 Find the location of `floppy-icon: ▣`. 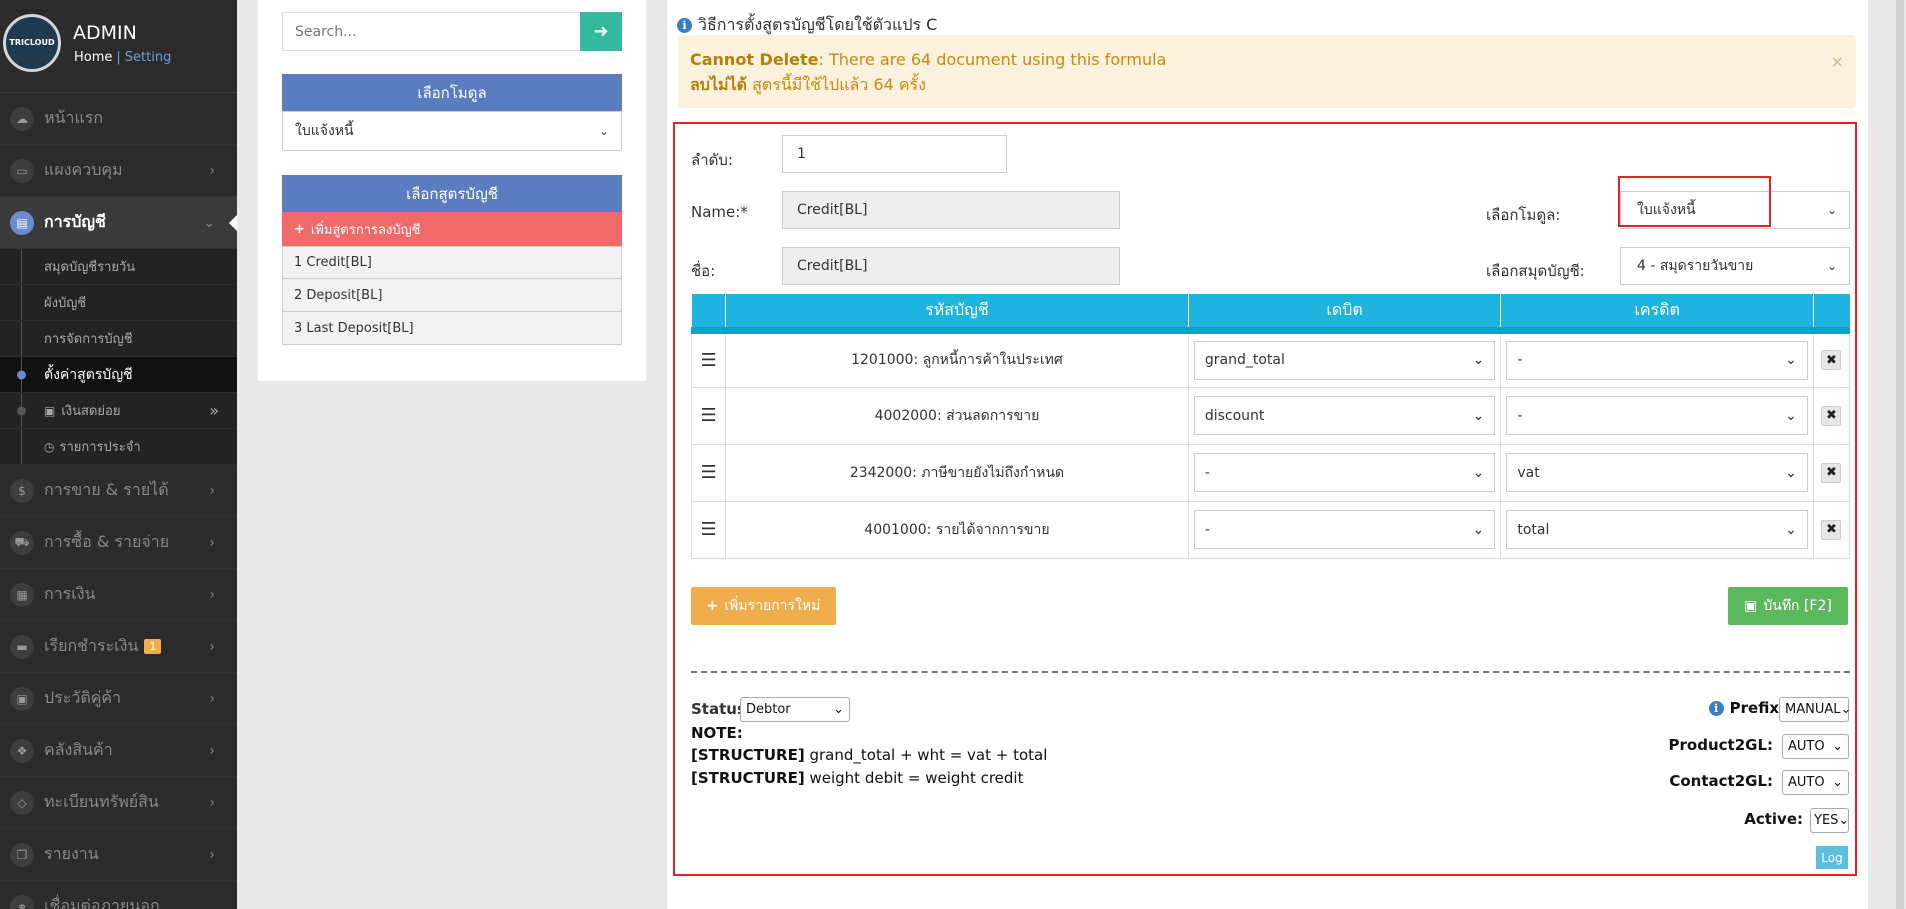

floppy-icon: ▣ is located at coordinates (1751, 606).